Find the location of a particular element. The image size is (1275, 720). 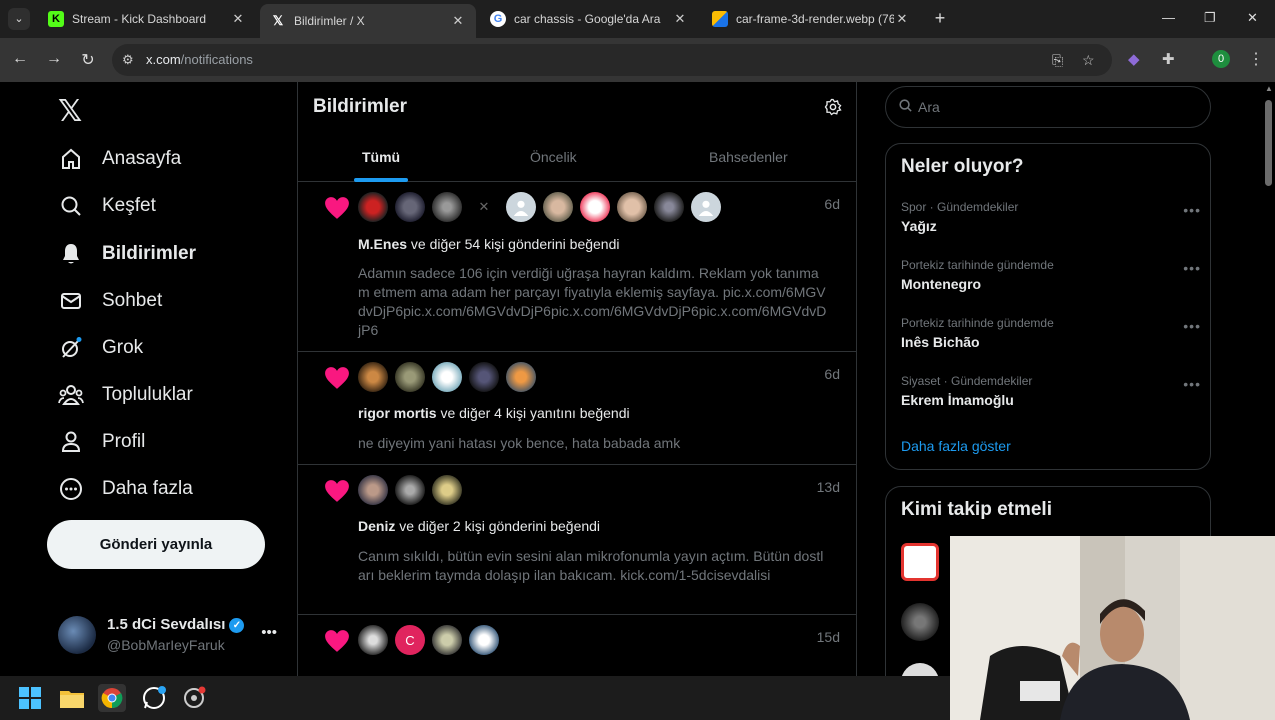

nav-notifications: Bildirimler is located at coordinates (127, 254).